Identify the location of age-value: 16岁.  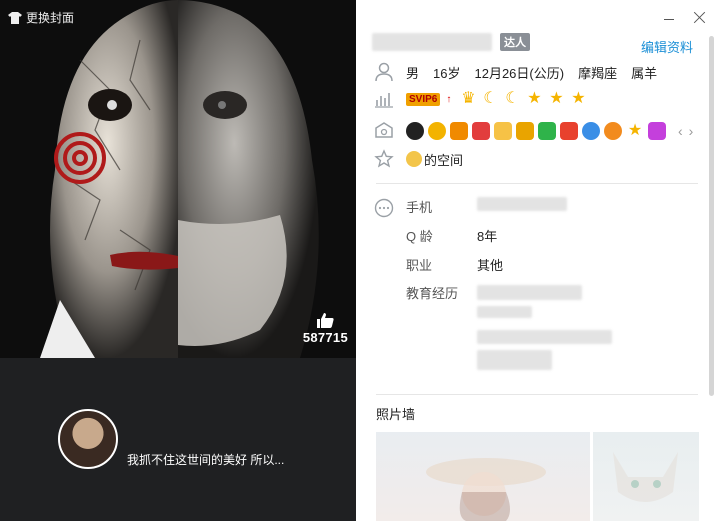
(447, 73).